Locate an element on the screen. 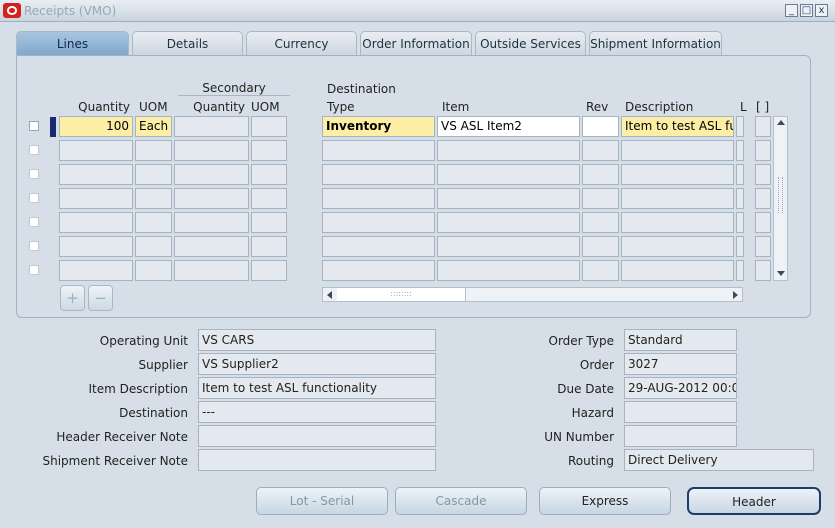  destination-type-field: Inventory is located at coordinates (378, 126).